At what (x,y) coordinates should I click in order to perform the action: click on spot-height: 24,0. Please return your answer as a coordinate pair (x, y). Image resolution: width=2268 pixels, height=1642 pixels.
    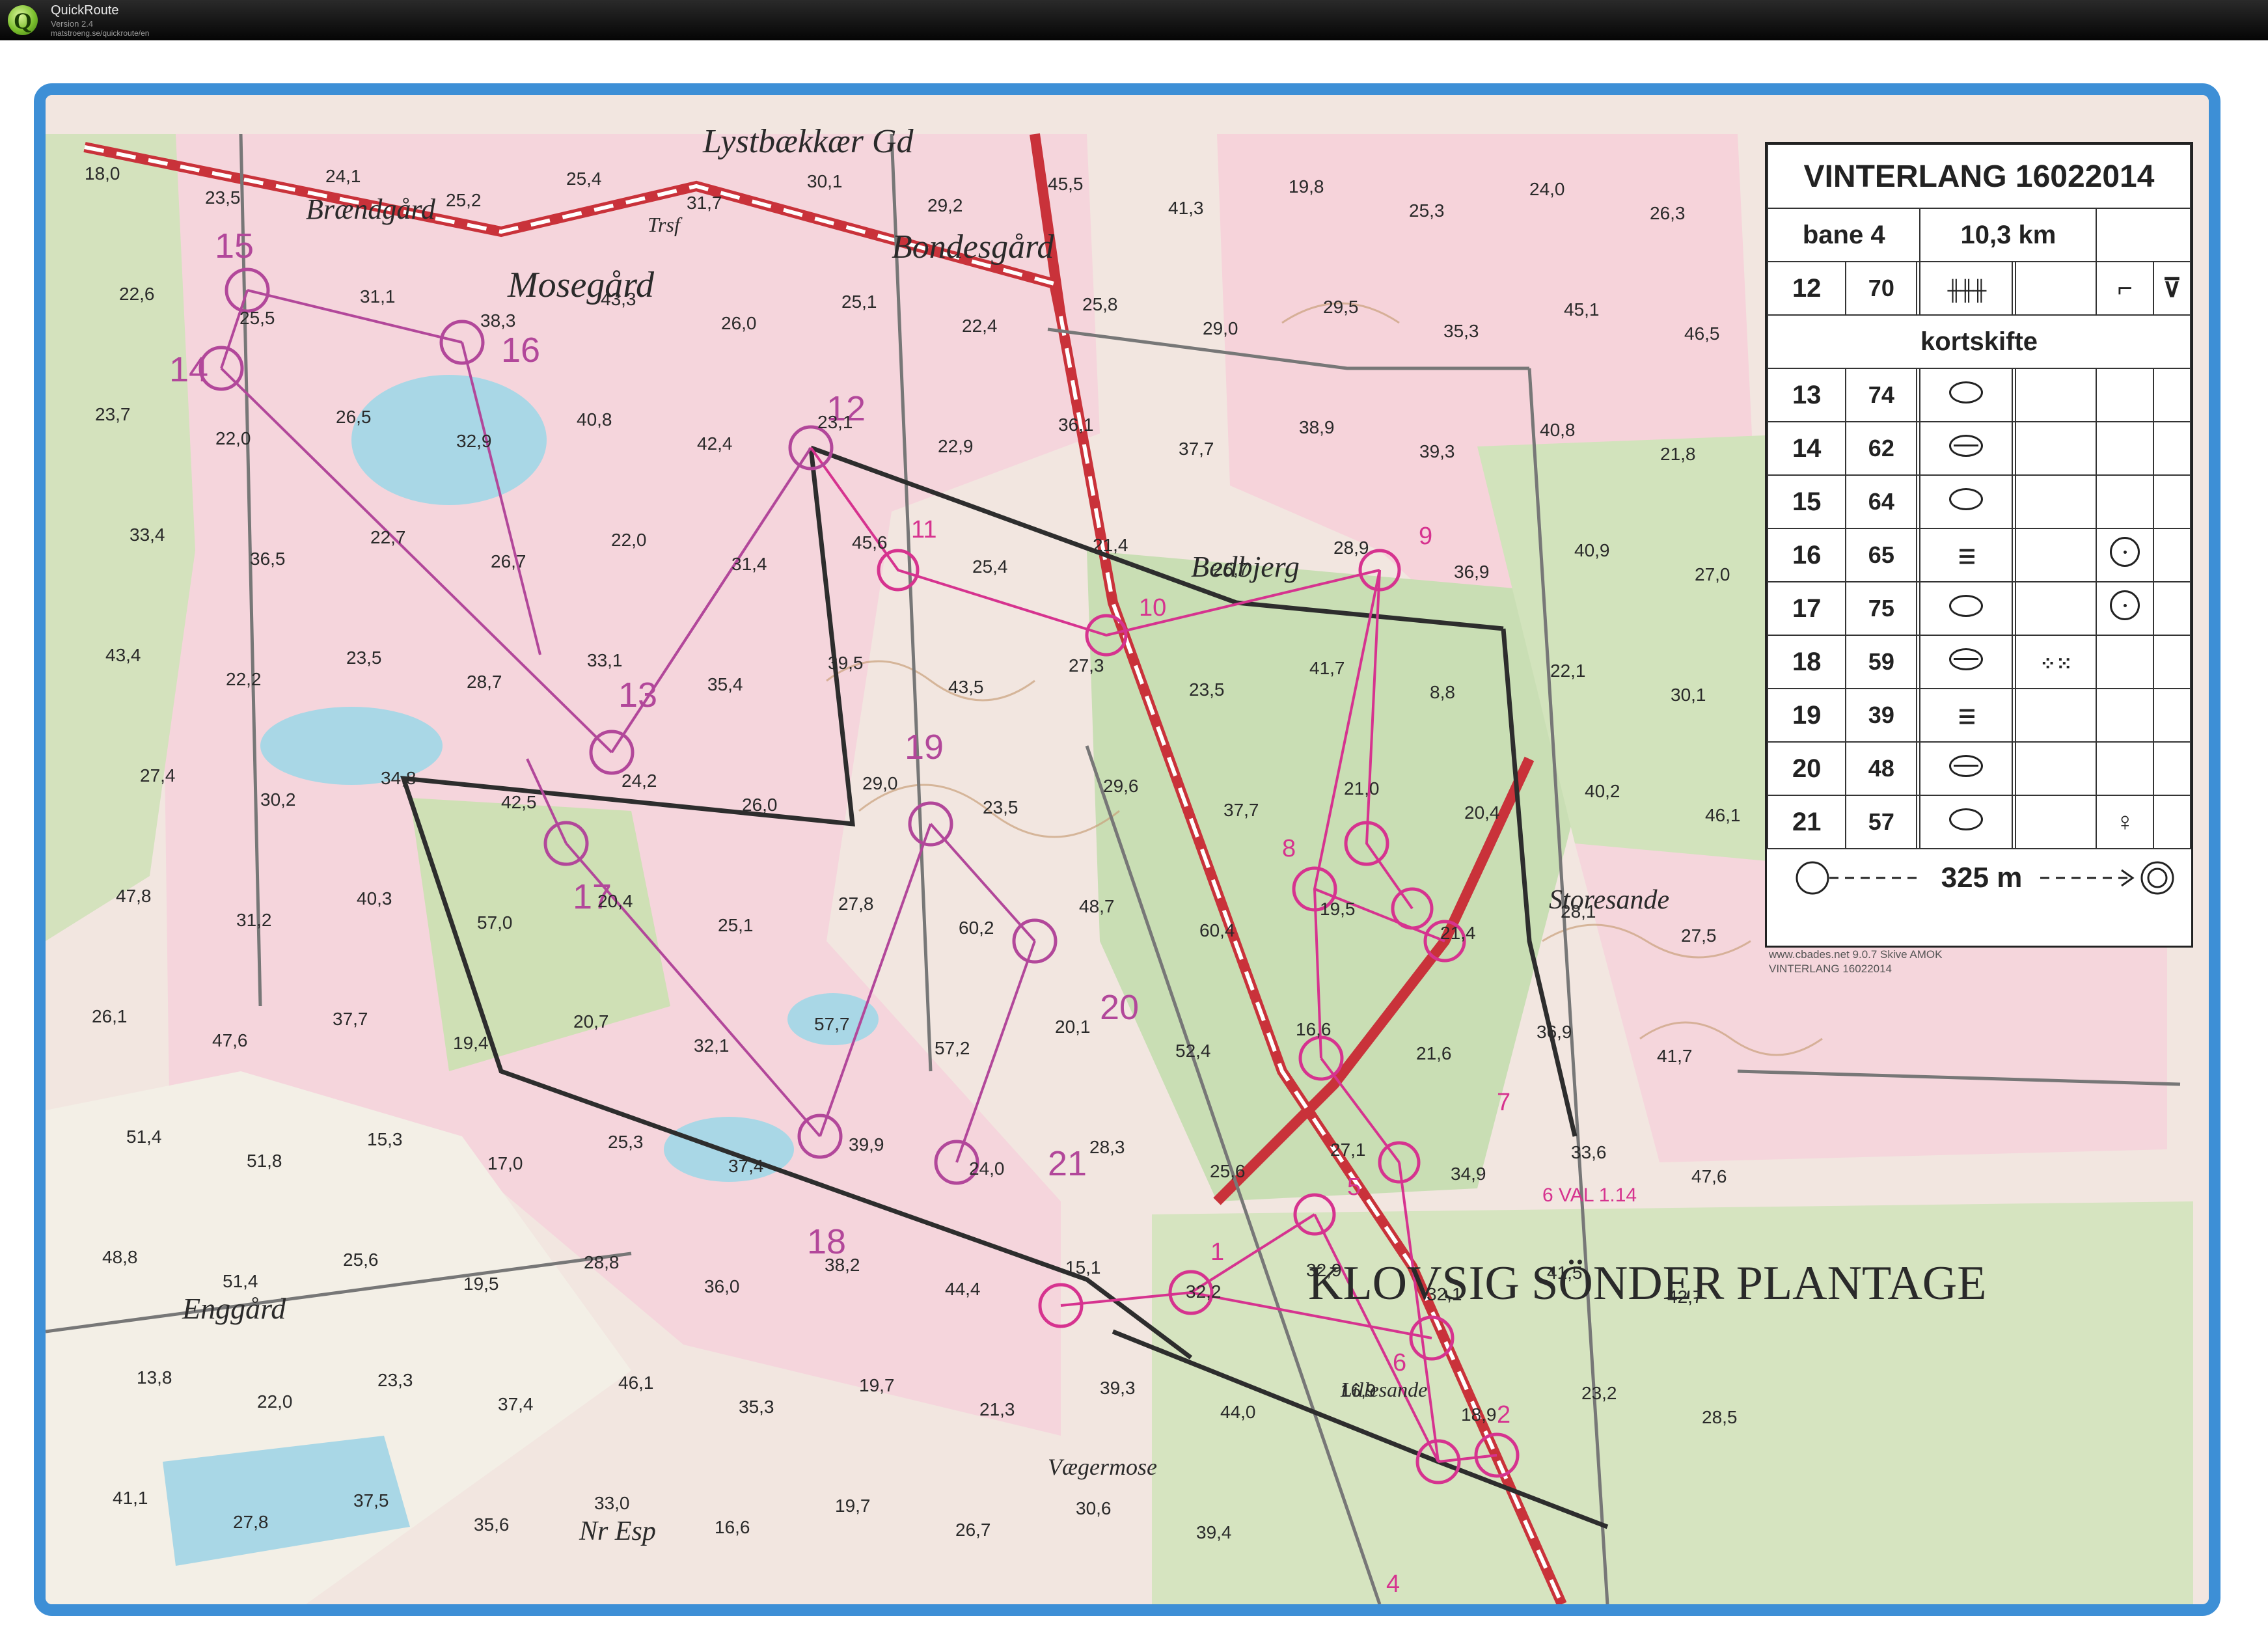
    Looking at the image, I should click on (987, 1168).